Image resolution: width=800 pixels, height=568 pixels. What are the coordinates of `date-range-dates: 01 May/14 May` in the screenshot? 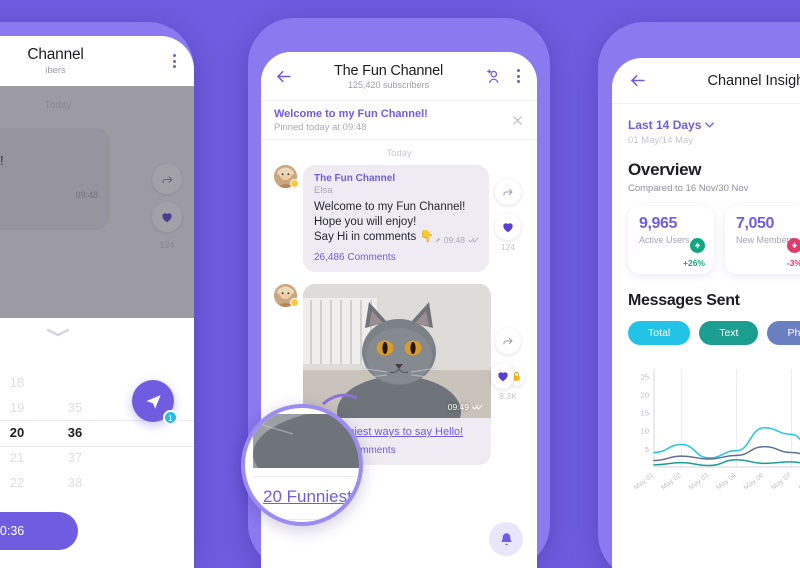 It's located at (660, 140).